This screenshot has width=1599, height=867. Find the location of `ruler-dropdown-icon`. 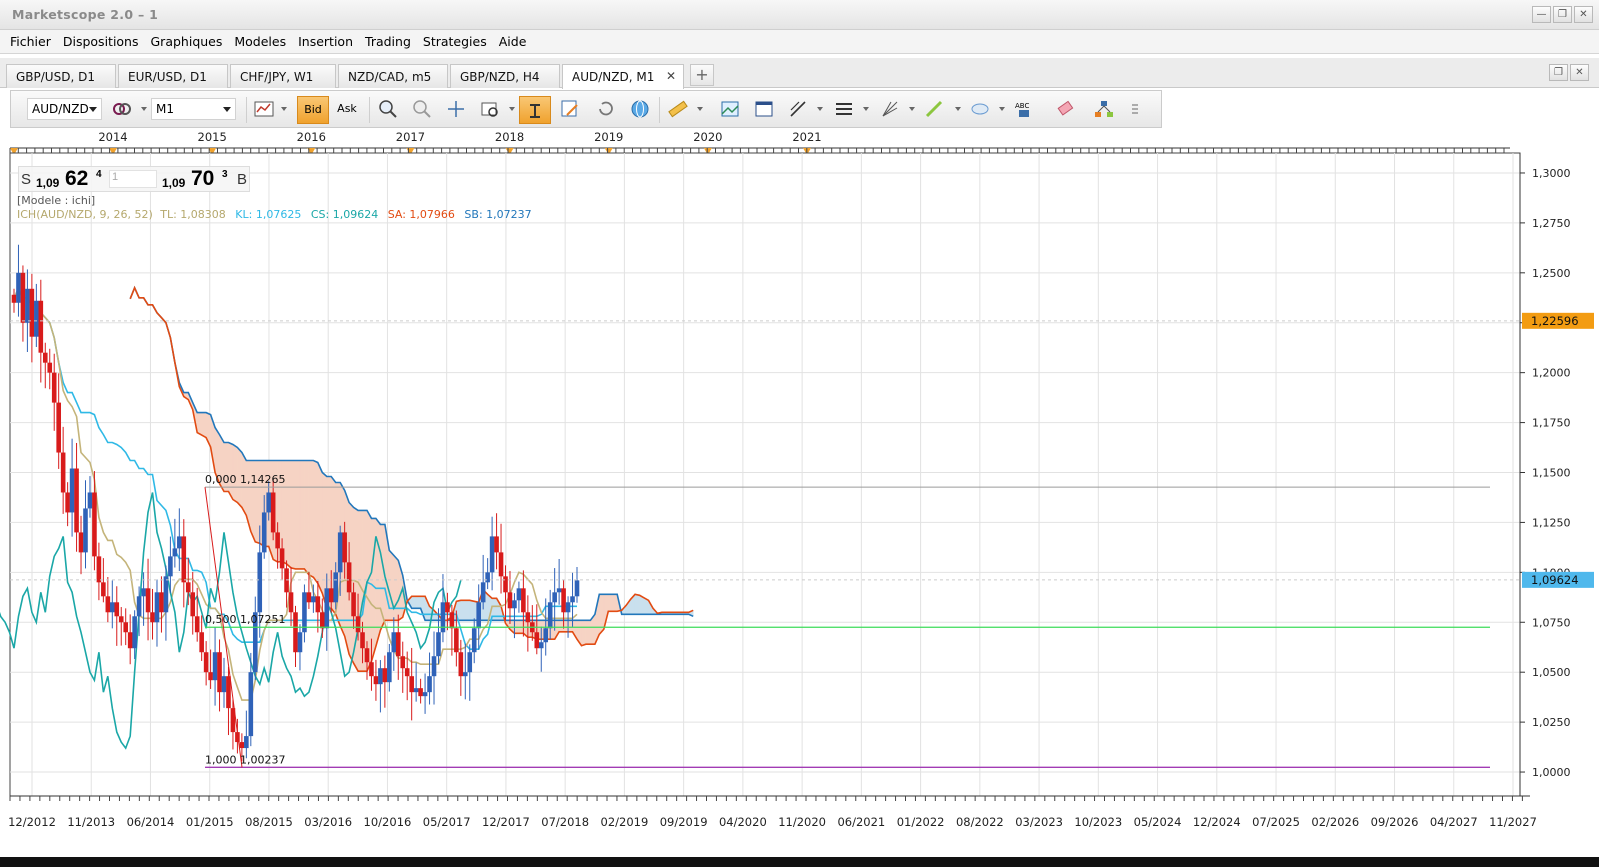

ruler-dropdown-icon is located at coordinates (700, 109).